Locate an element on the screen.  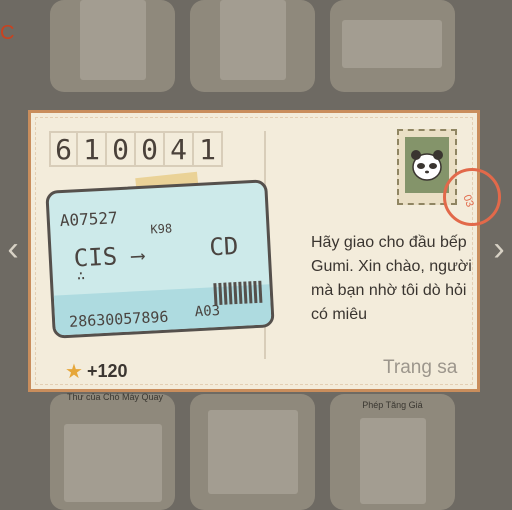
barcode is located at coordinates (238, 293).